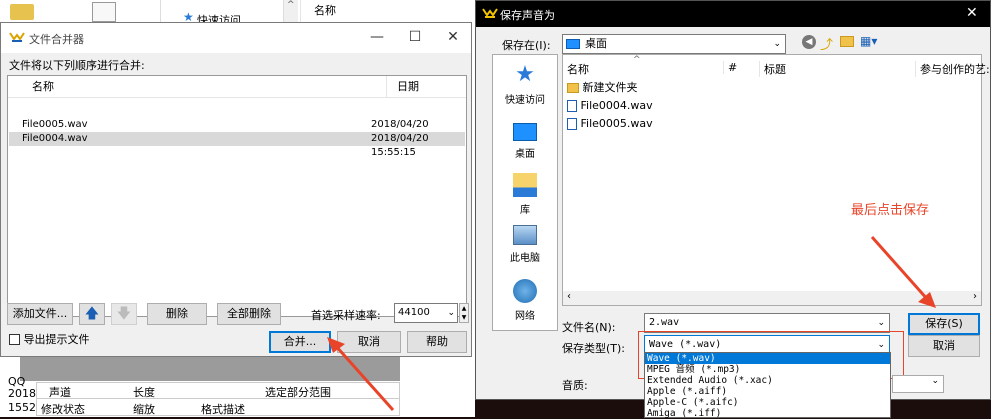 The height and width of the screenshot is (419, 991). I want to click on list-item: 新建文件夹, so click(602, 88).